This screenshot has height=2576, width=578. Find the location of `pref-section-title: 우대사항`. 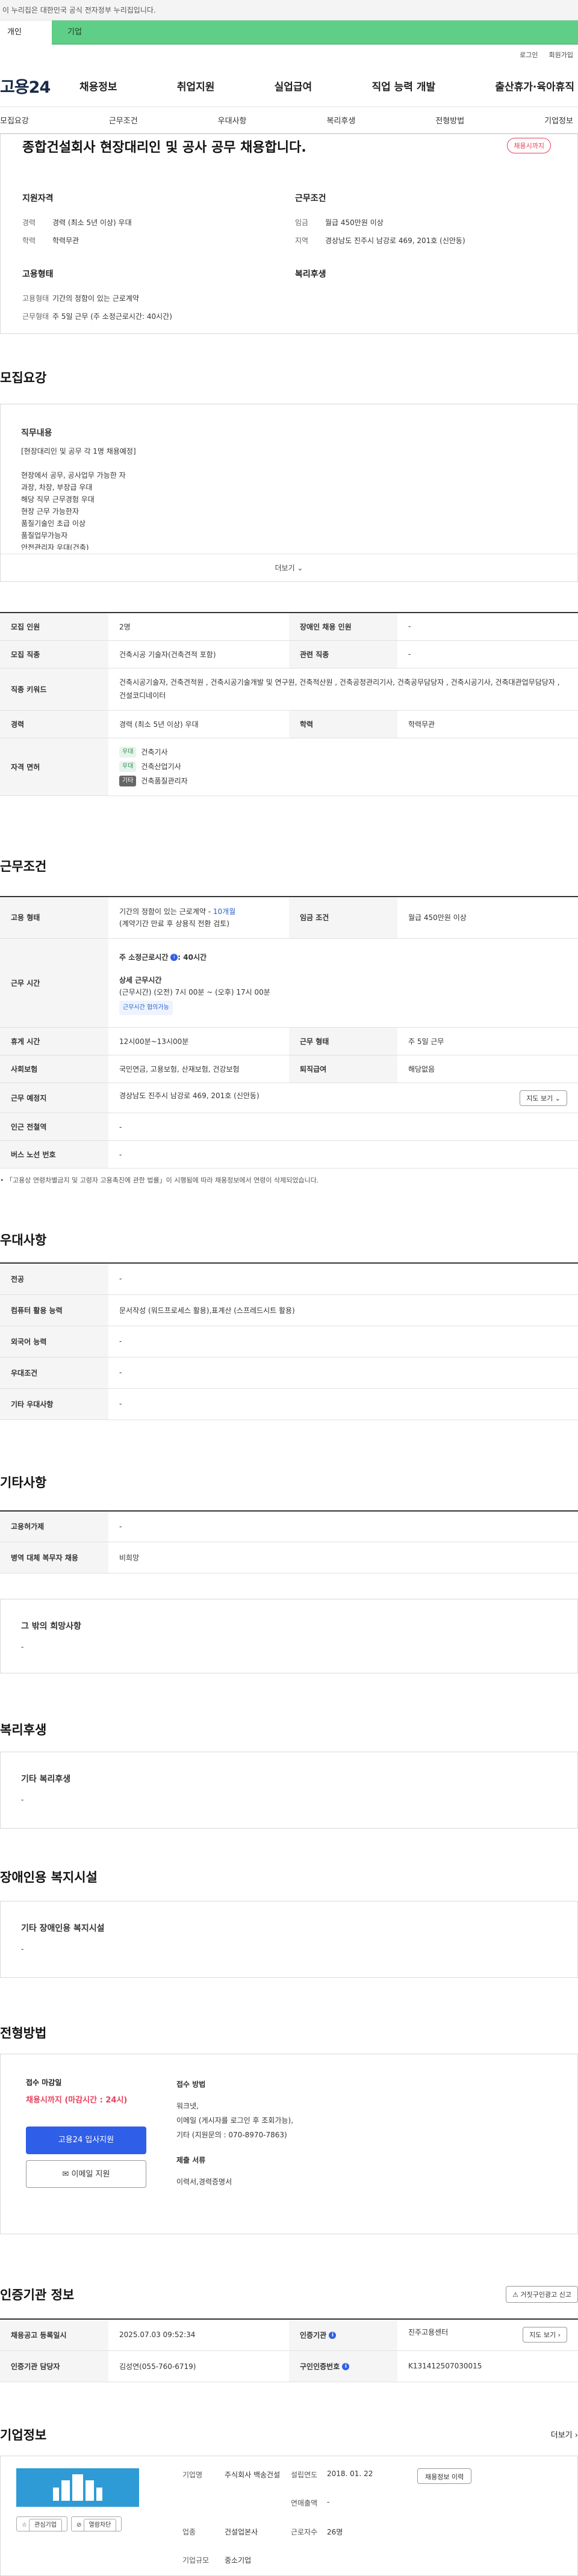

pref-section-title: 우대사항 is located at coordinates (23, 1240).